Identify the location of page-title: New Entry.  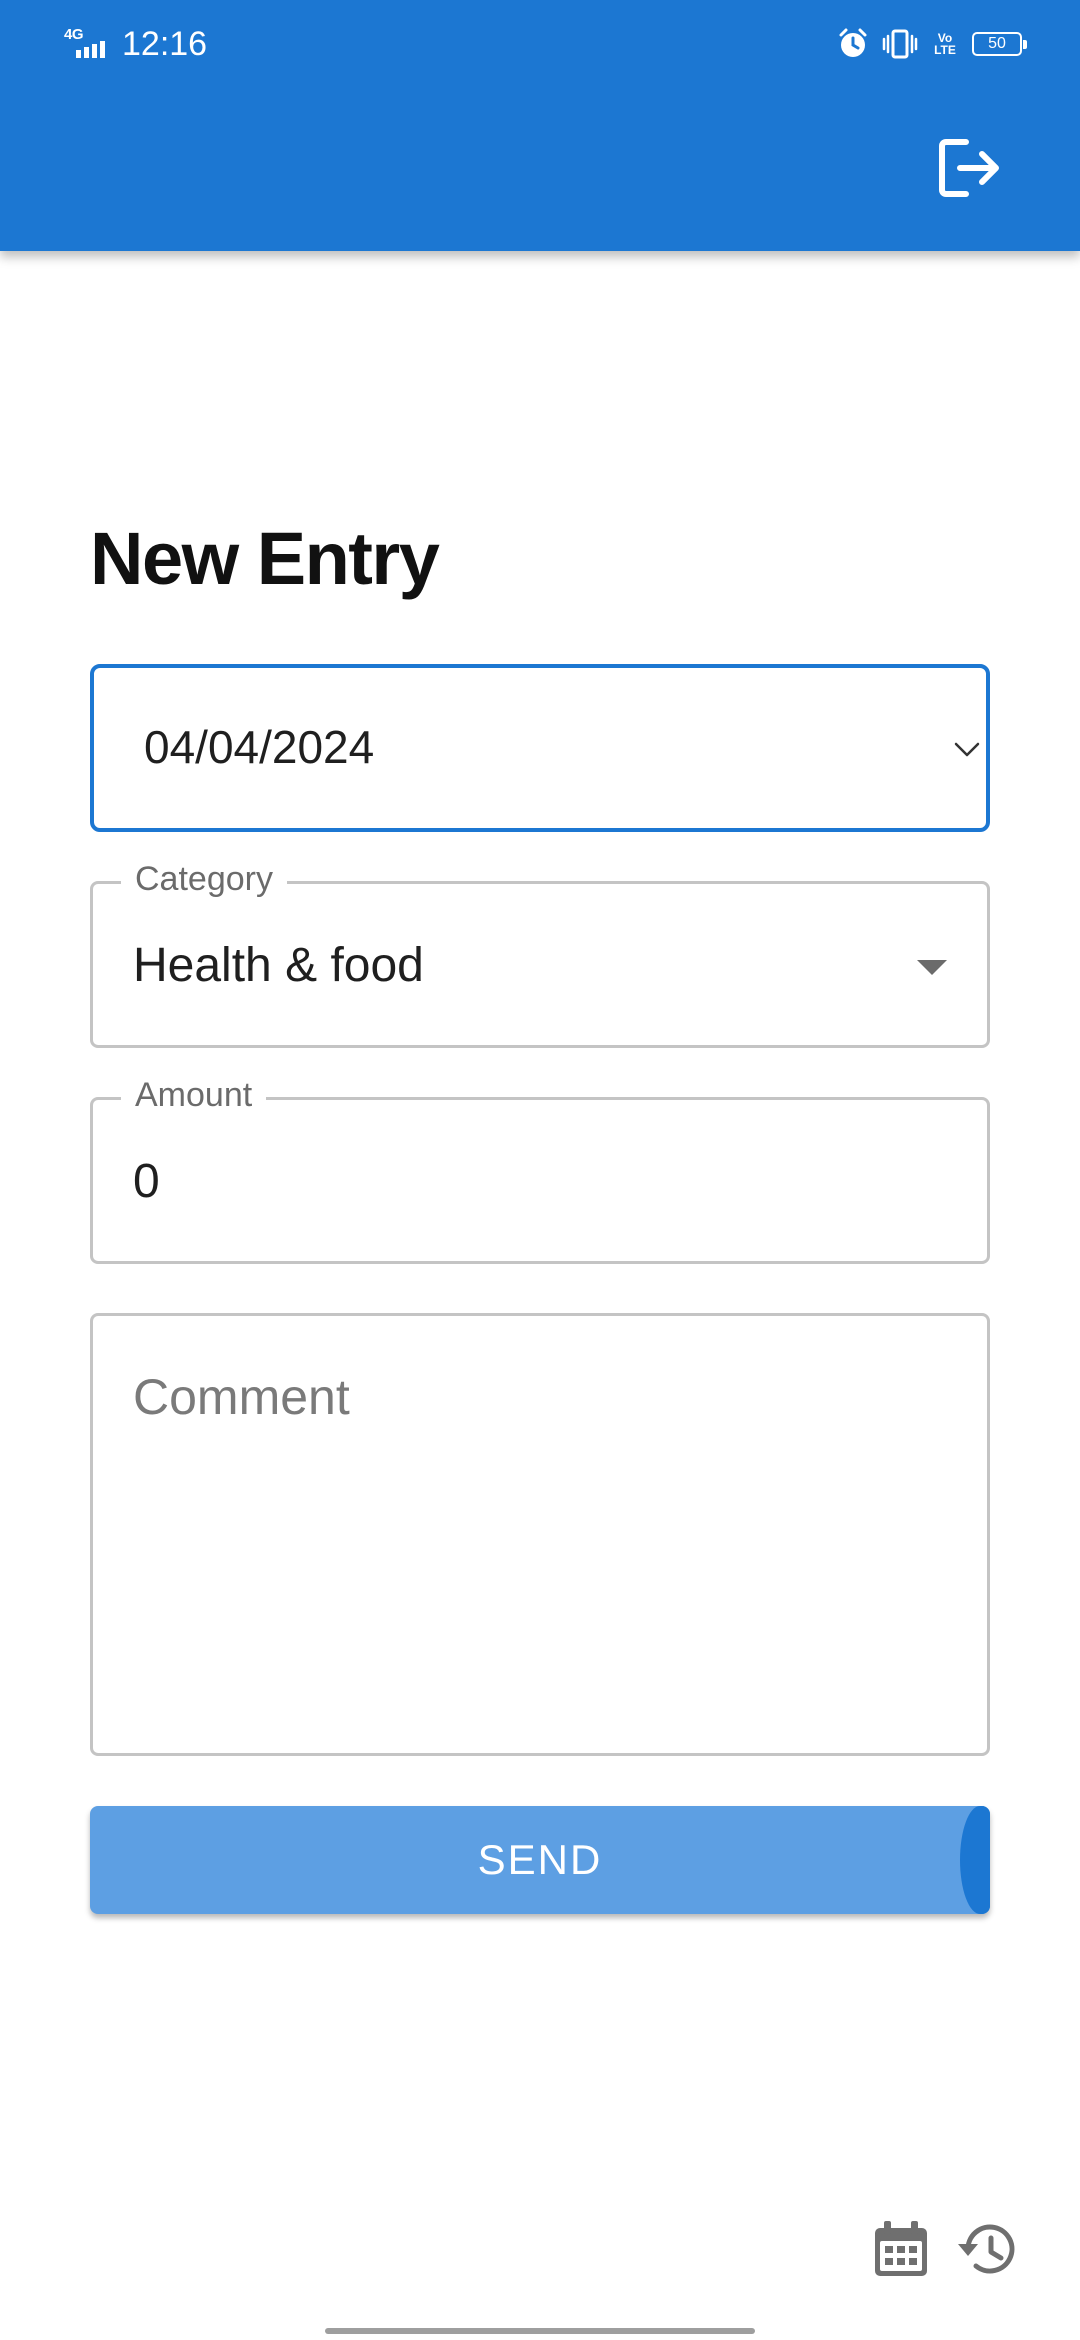
(265, 558).